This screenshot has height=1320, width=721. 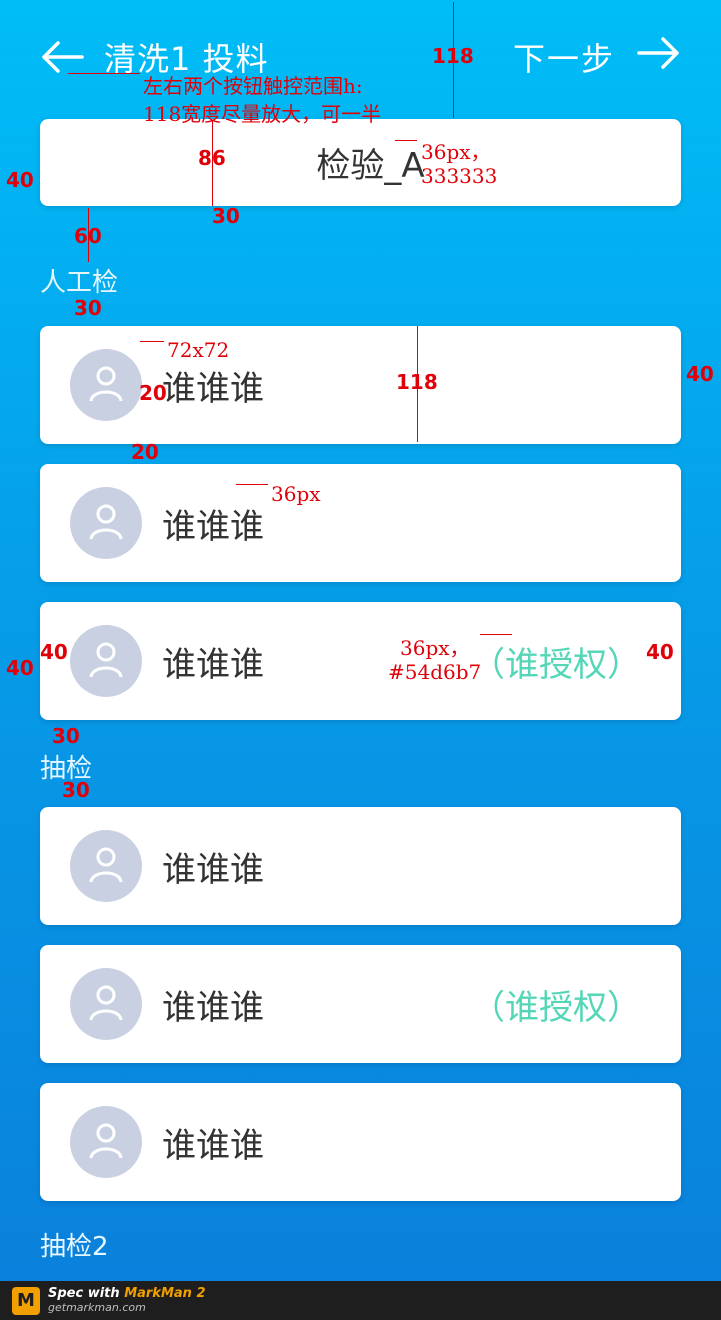 What do you see at coordinates (88, 236) in the screenshot?
I see `measure-label: 60` at bounding box center [88, 236].